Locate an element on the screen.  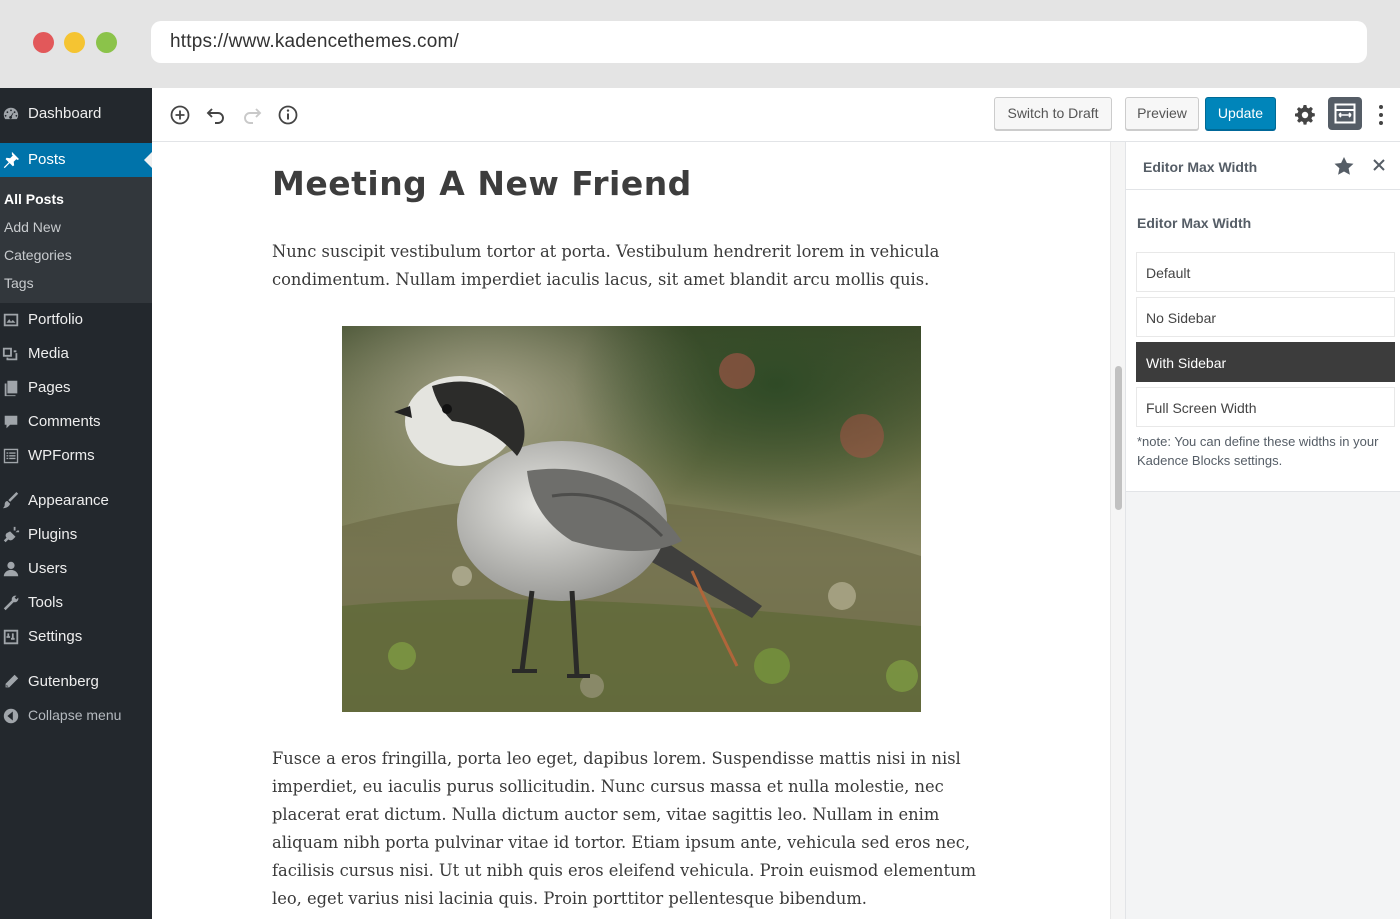
panel-header-title: Editor Max Width is located at coordinates (1200, 167).